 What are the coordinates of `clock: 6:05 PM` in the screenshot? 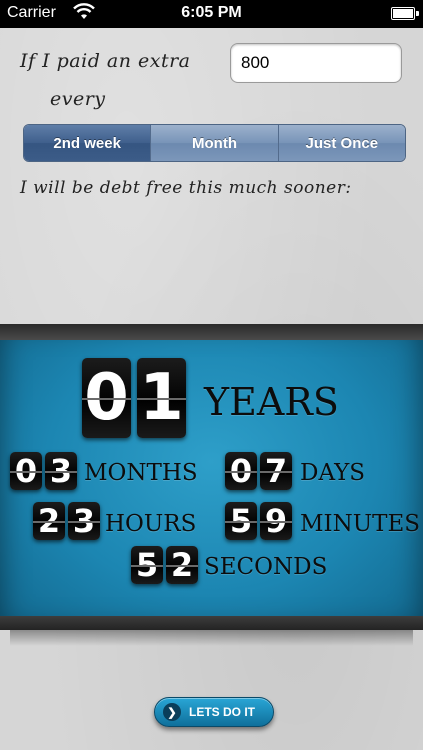 It's located at (211, 12).